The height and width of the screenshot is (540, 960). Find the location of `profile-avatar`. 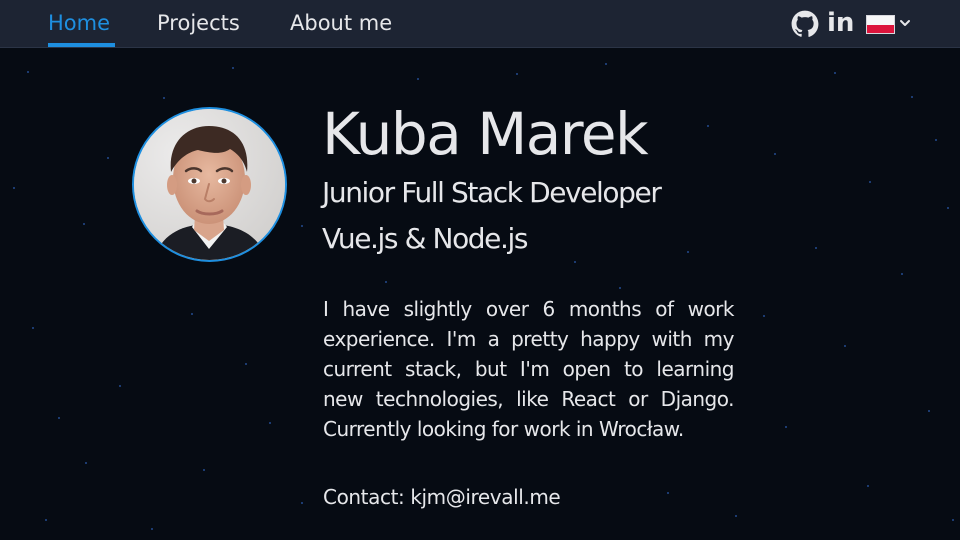

profile-avatar is located at coordinates (209, 184).